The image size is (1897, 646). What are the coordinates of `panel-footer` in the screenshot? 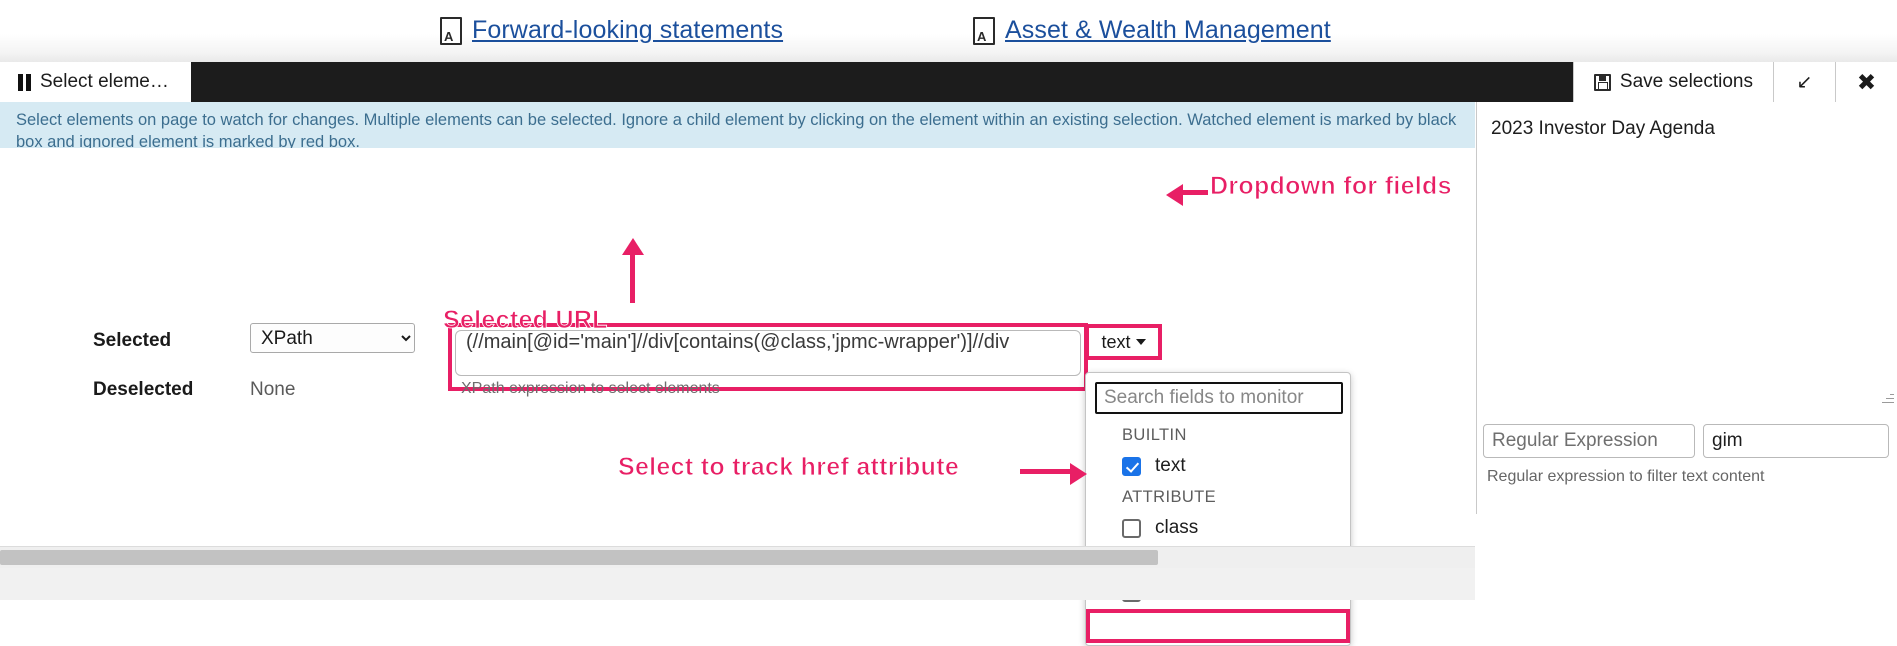 It's located at (737, 584).